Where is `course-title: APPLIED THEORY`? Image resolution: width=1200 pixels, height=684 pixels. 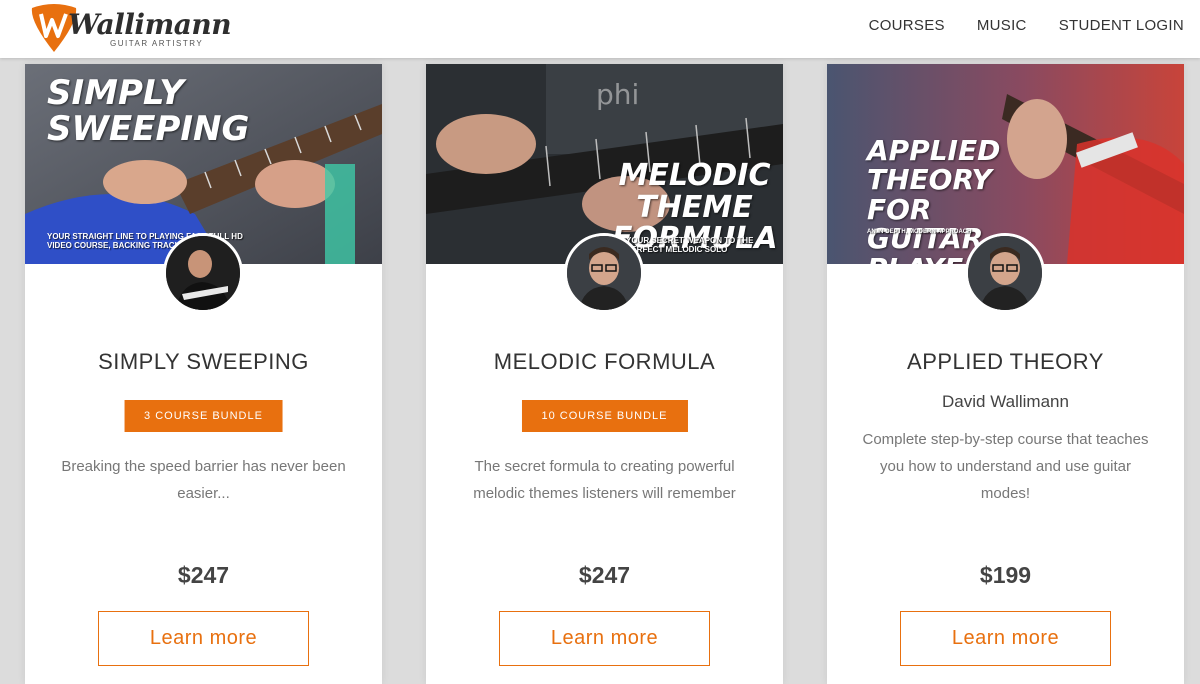 course-title: APPLIED THEORY is located at coordinates (1005, 361).